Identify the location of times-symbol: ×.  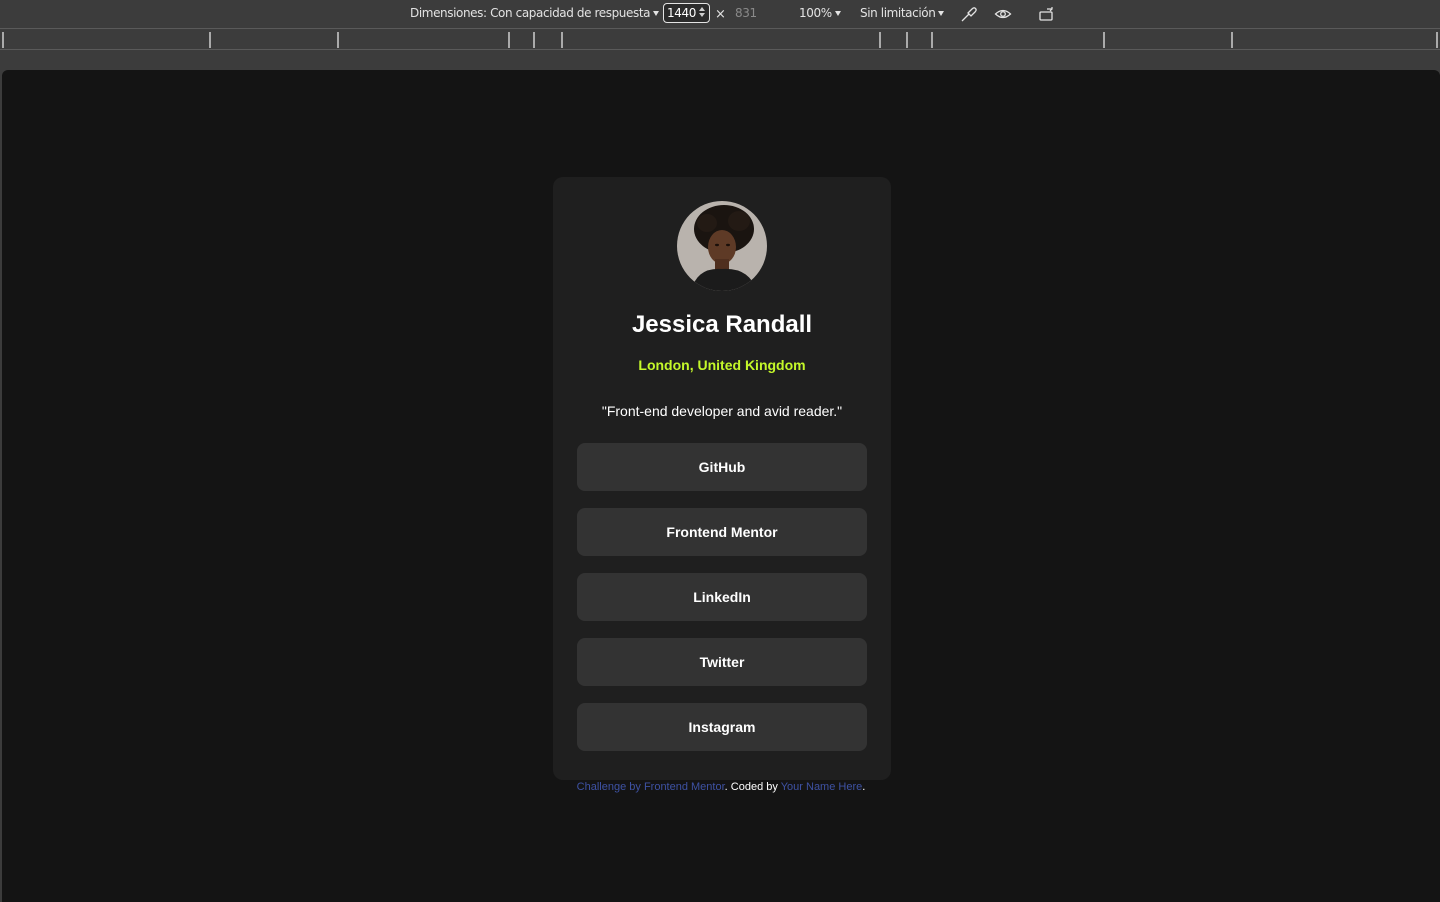
(720, 14).